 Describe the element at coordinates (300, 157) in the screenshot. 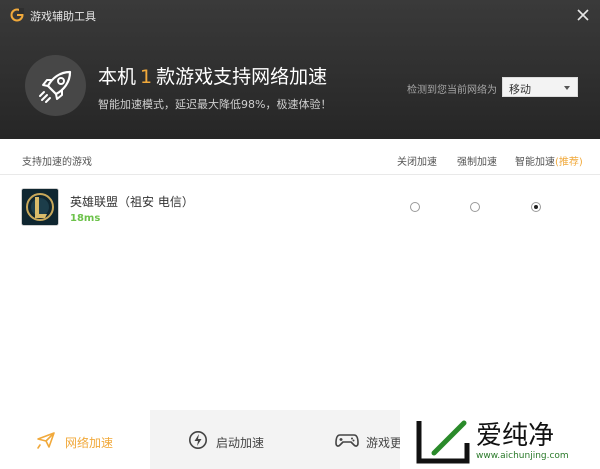

I see `table-header: 支持加速的游戏 关闭加速 强制加速 智能加速(推荐)` at that location.